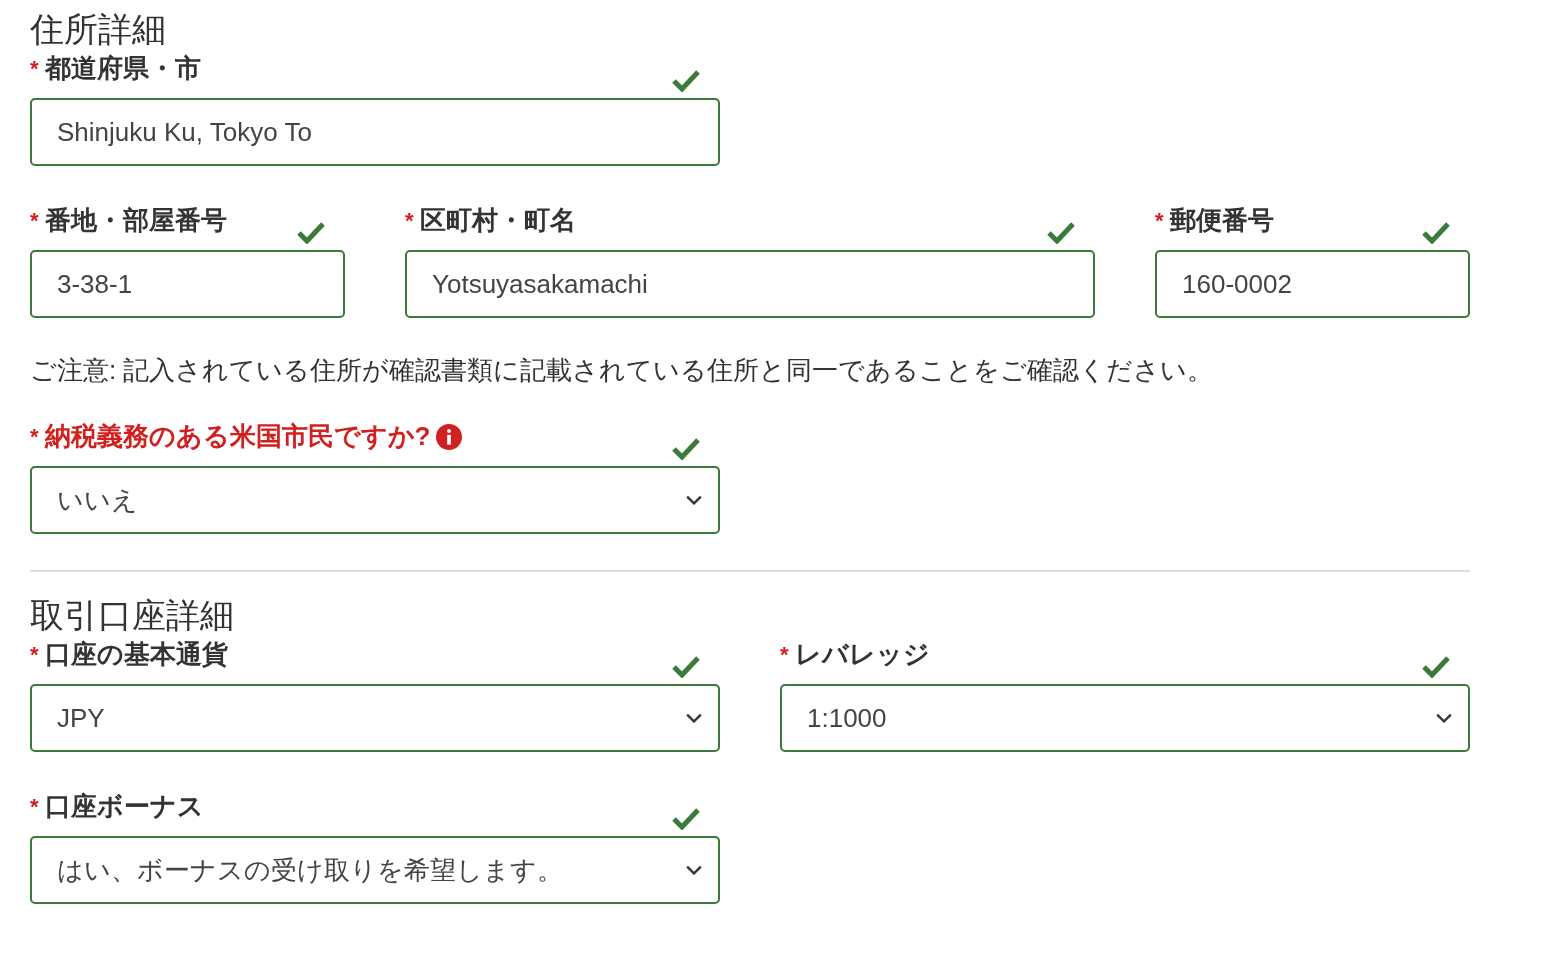  Describe the element at coordinates (375, 870) in the screenshot. I see `select-field: はい、ボーナスの受け取りを希望します。` at that location.